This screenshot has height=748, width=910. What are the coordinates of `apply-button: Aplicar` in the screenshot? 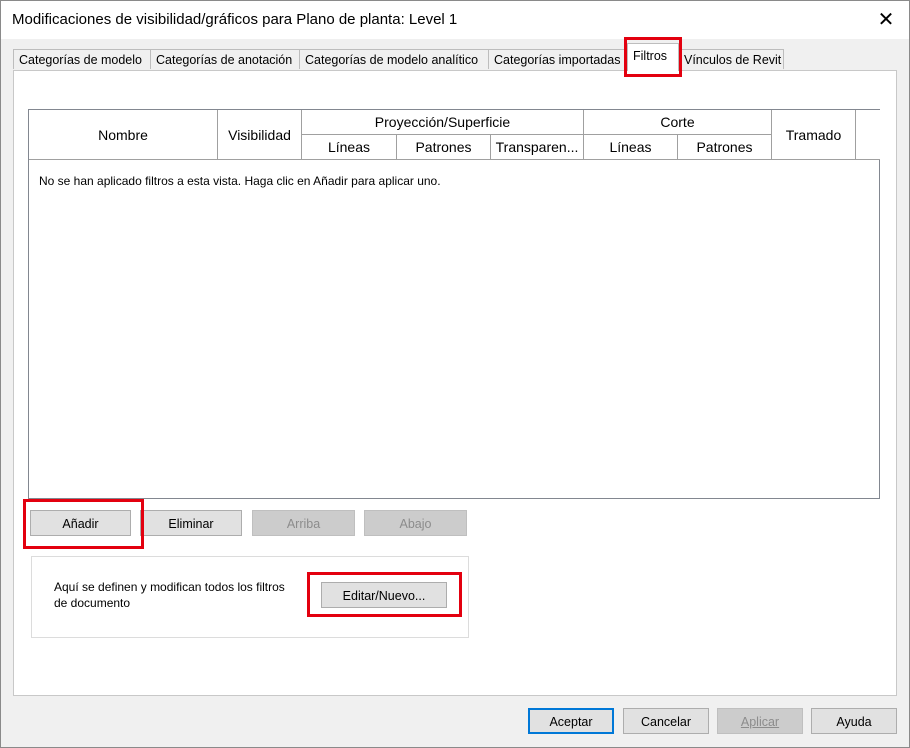 It's located at (760, 721).